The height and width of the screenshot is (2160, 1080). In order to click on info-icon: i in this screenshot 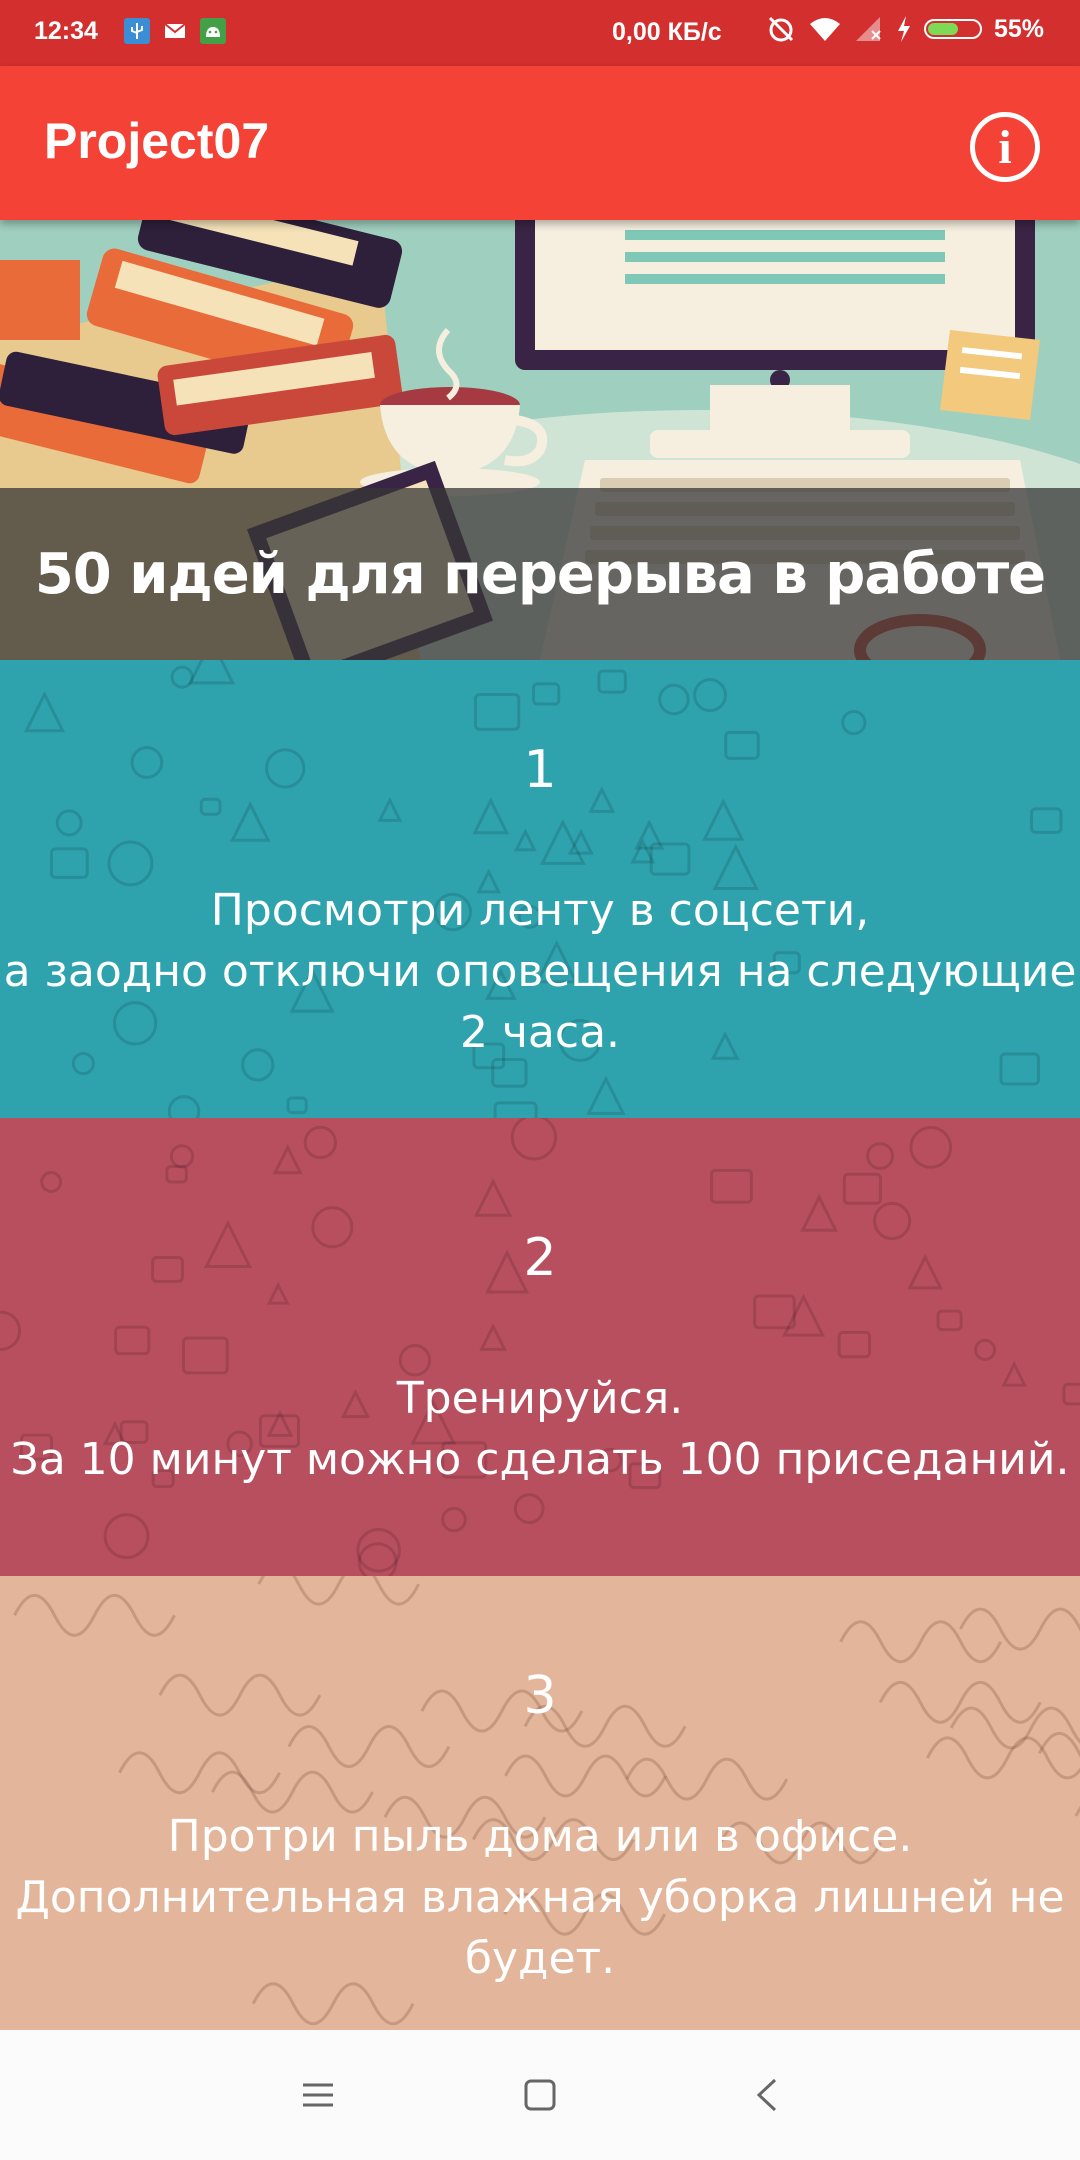, I will do `click(1005, 147)`.